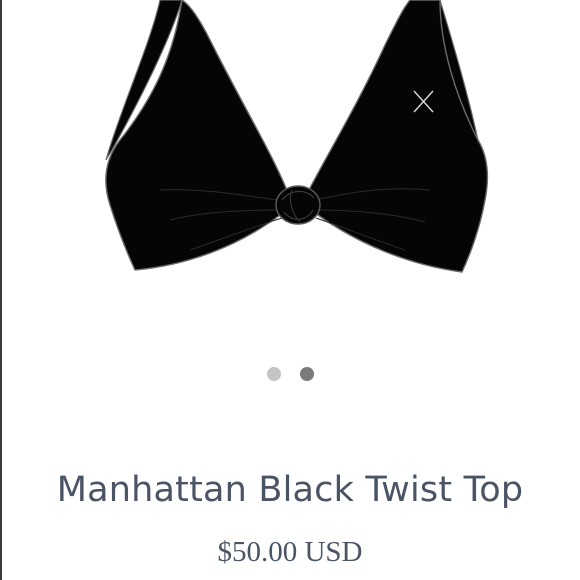 The height and width of the screenshot is (580, 580). What do you see at coordinates (290, 552) in the screenshot?
I see `product-price: $50.00 USD` at bounding box center [290, 552].